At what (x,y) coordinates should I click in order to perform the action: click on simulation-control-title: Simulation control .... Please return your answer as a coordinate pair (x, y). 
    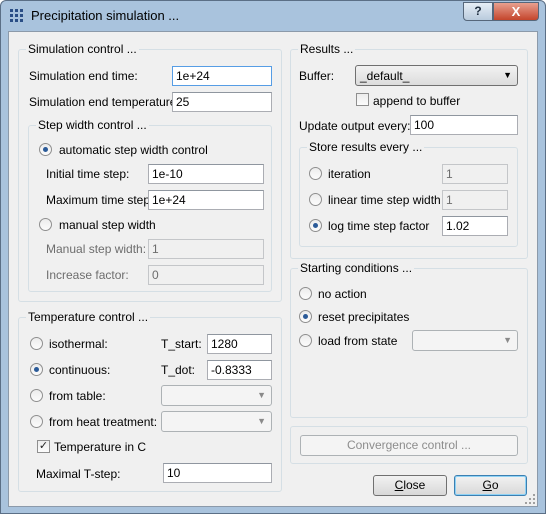
    Looking at the image, I should click on (82, 49).